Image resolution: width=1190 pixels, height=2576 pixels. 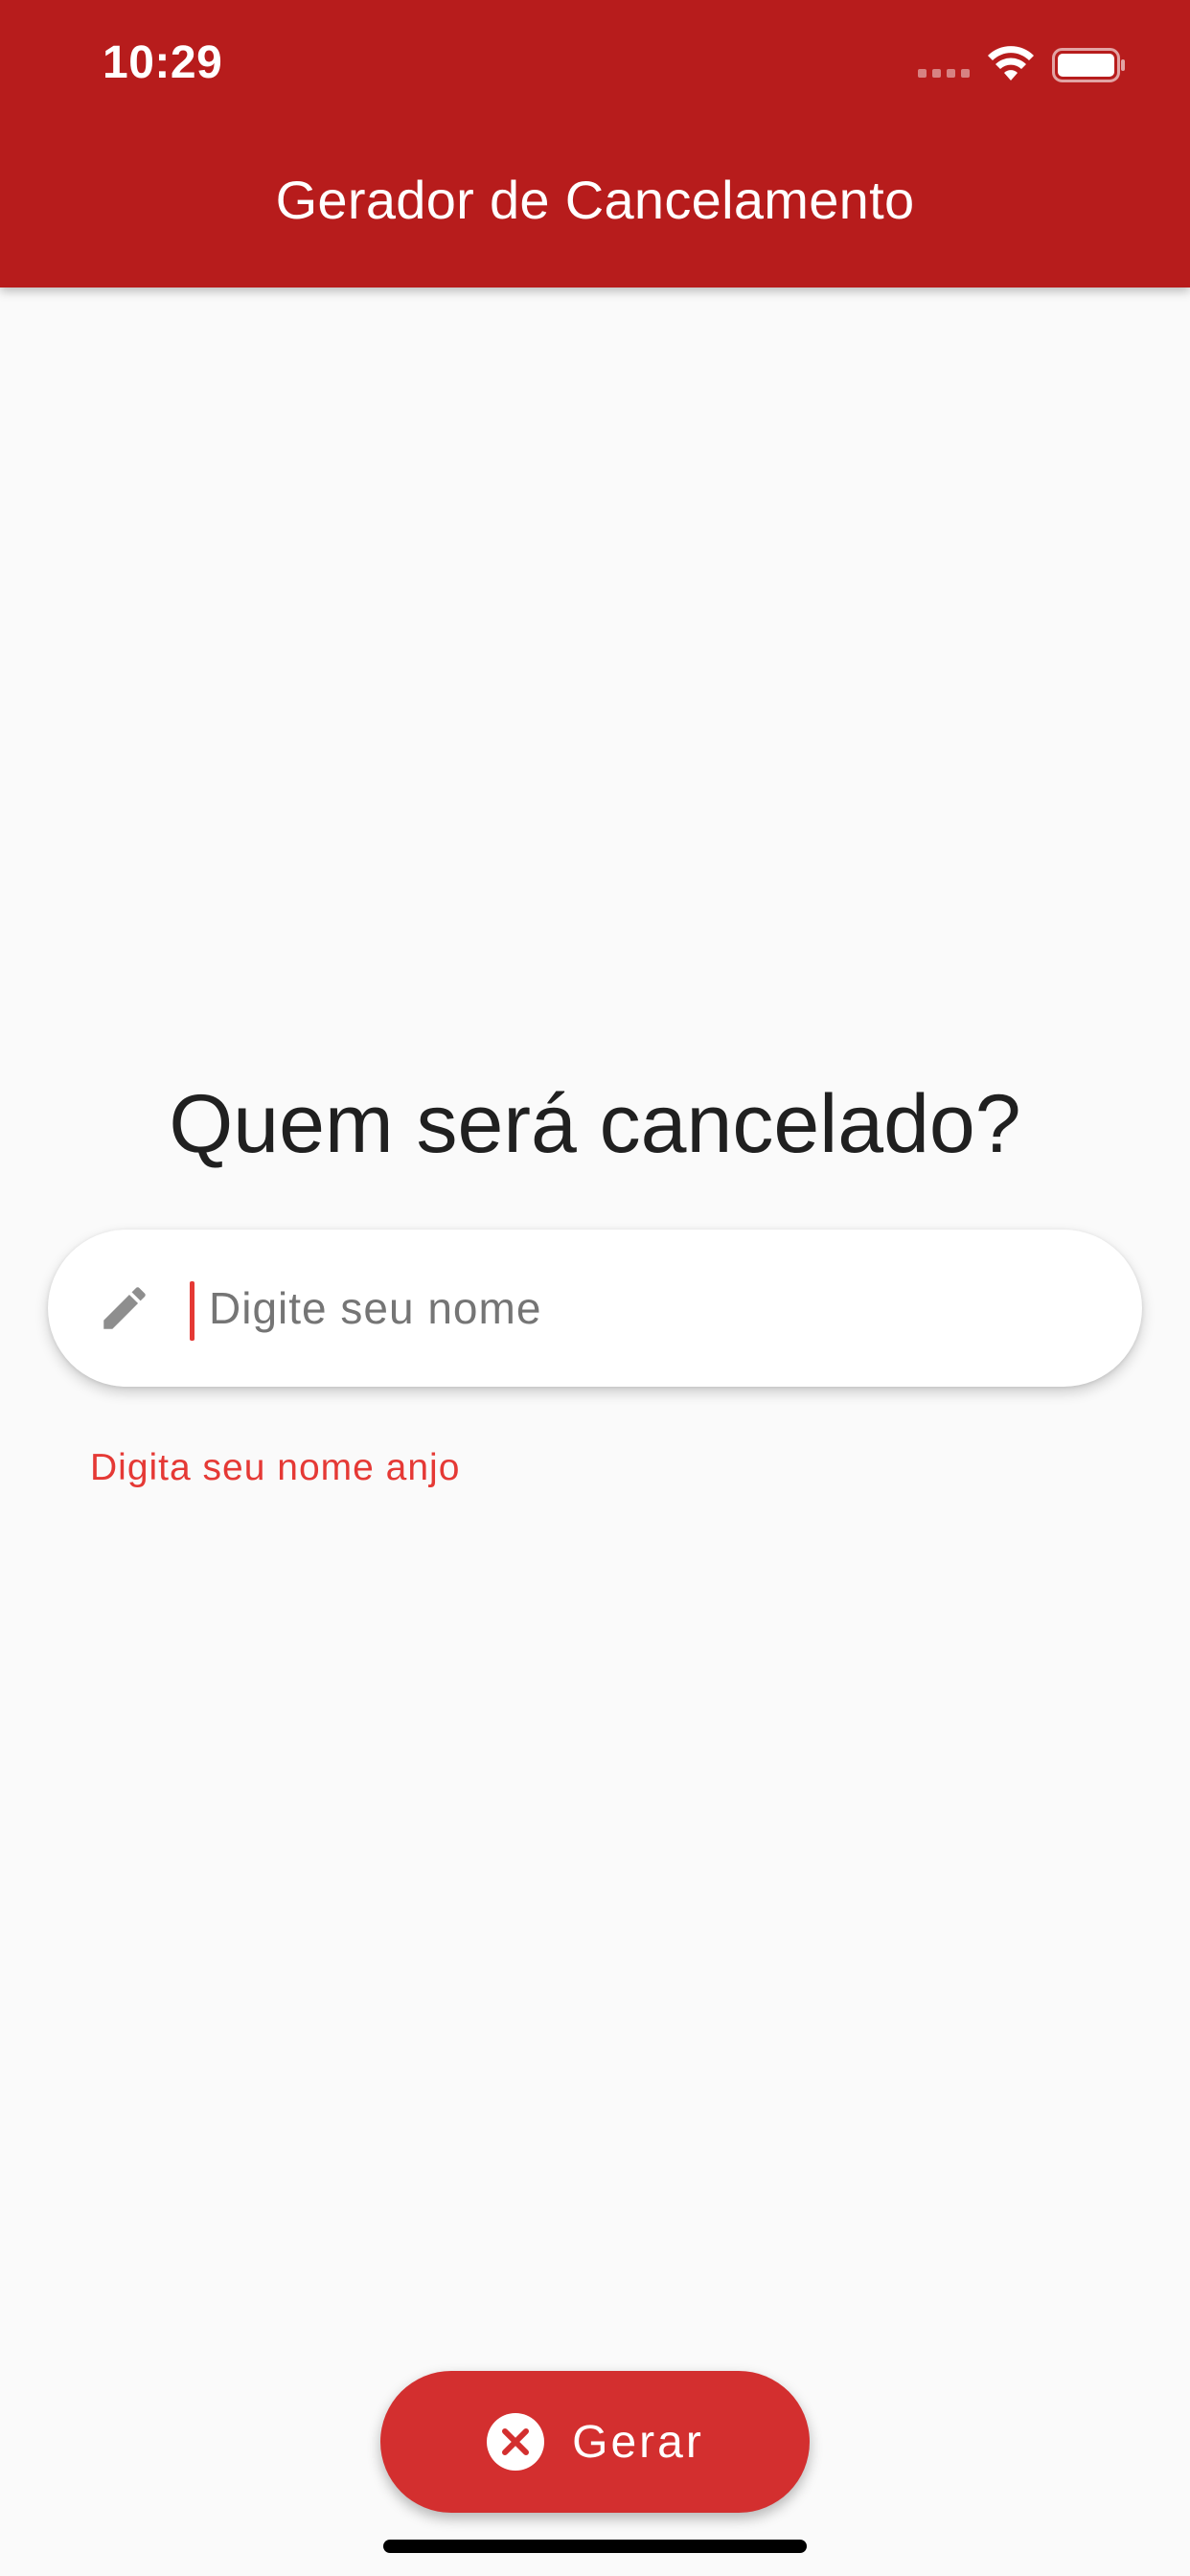 What do you see at coordinates (276, 1467) in the screenshot?
I see `validation-error: Digita seu nome anjo` at bounding box center [276, 1467].